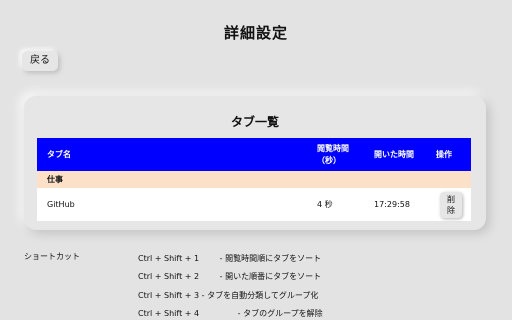  What do you see at coordinates (397, 204) in the screenshot?
I see `opened-at-cell: 17:29:58` at bounding box center [397, 204].